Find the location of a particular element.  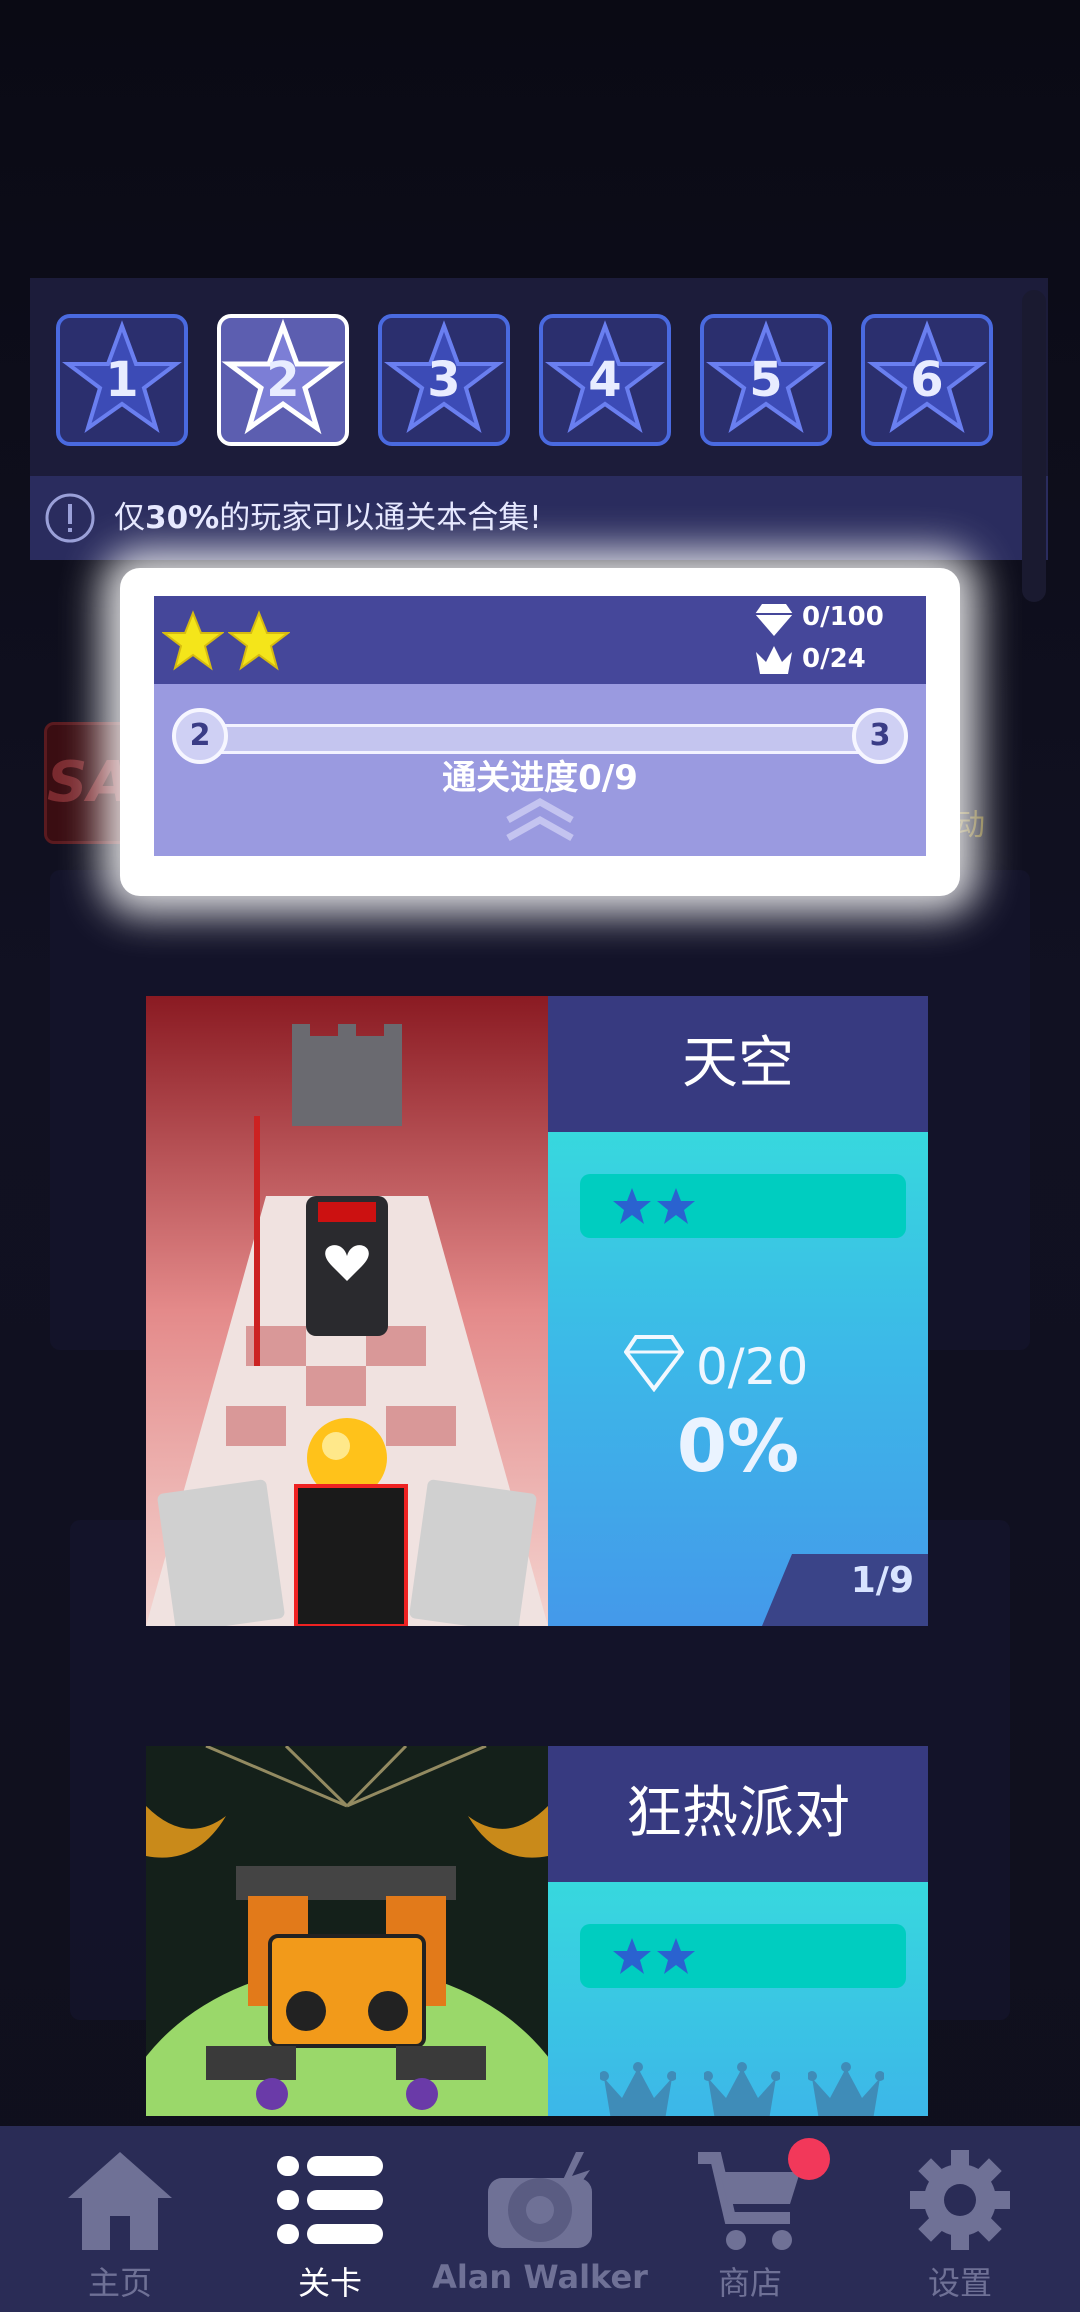

level-artwork-castle is located at coordinates (347, 1311).